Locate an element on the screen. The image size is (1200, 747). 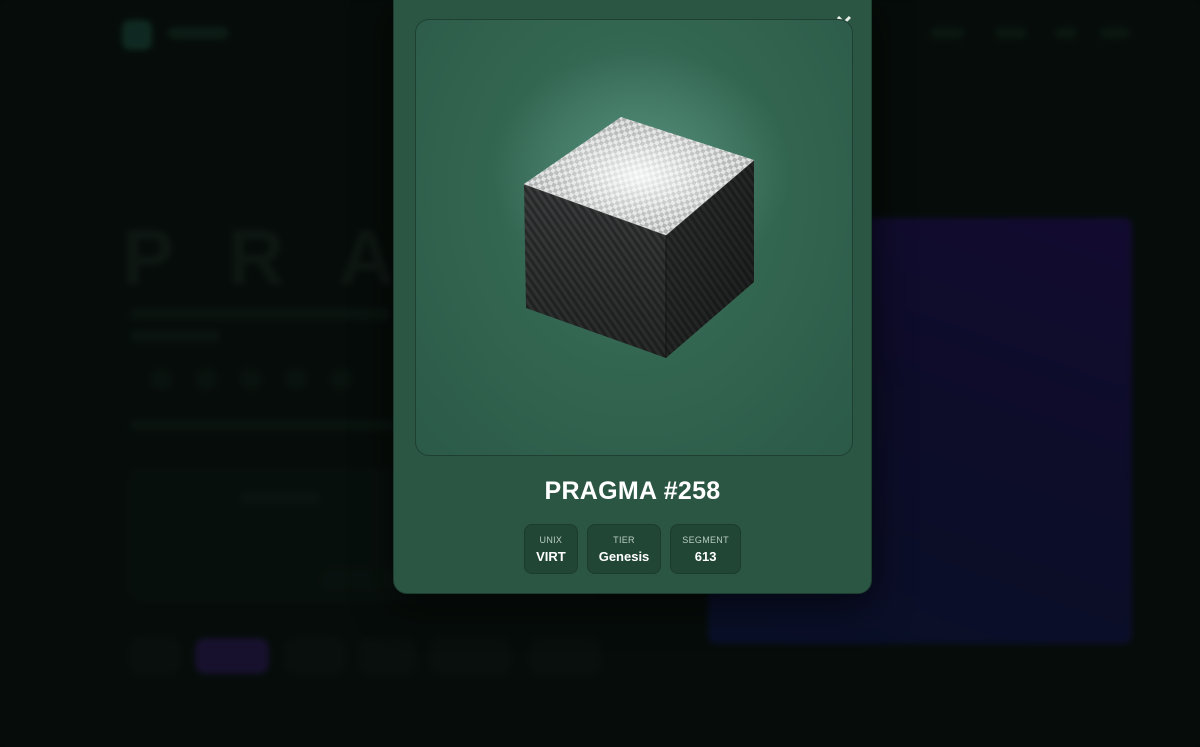
cube-illustration is located at coordinates (641, 204).